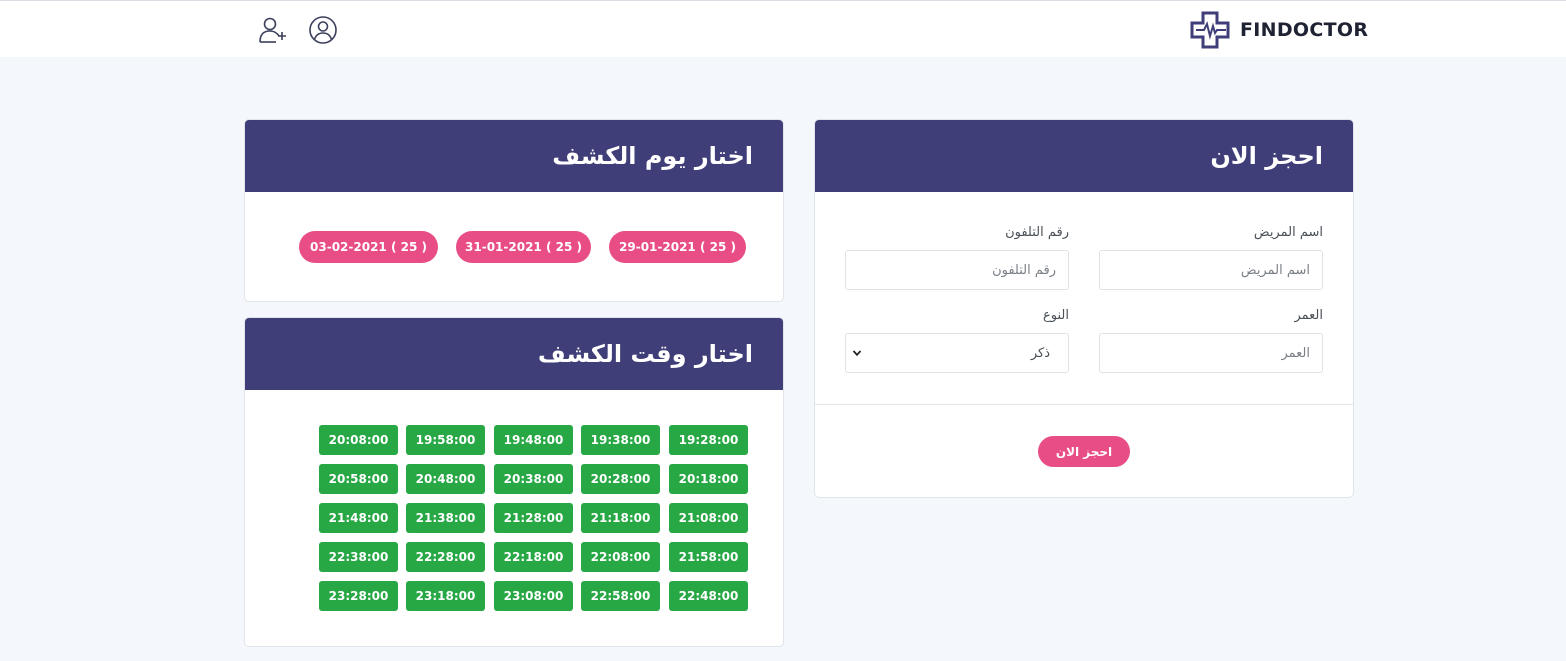 The width and height of the screenshot is (1566, 661). I want to click on booking-title: احجز الان, so click(1266, 156).